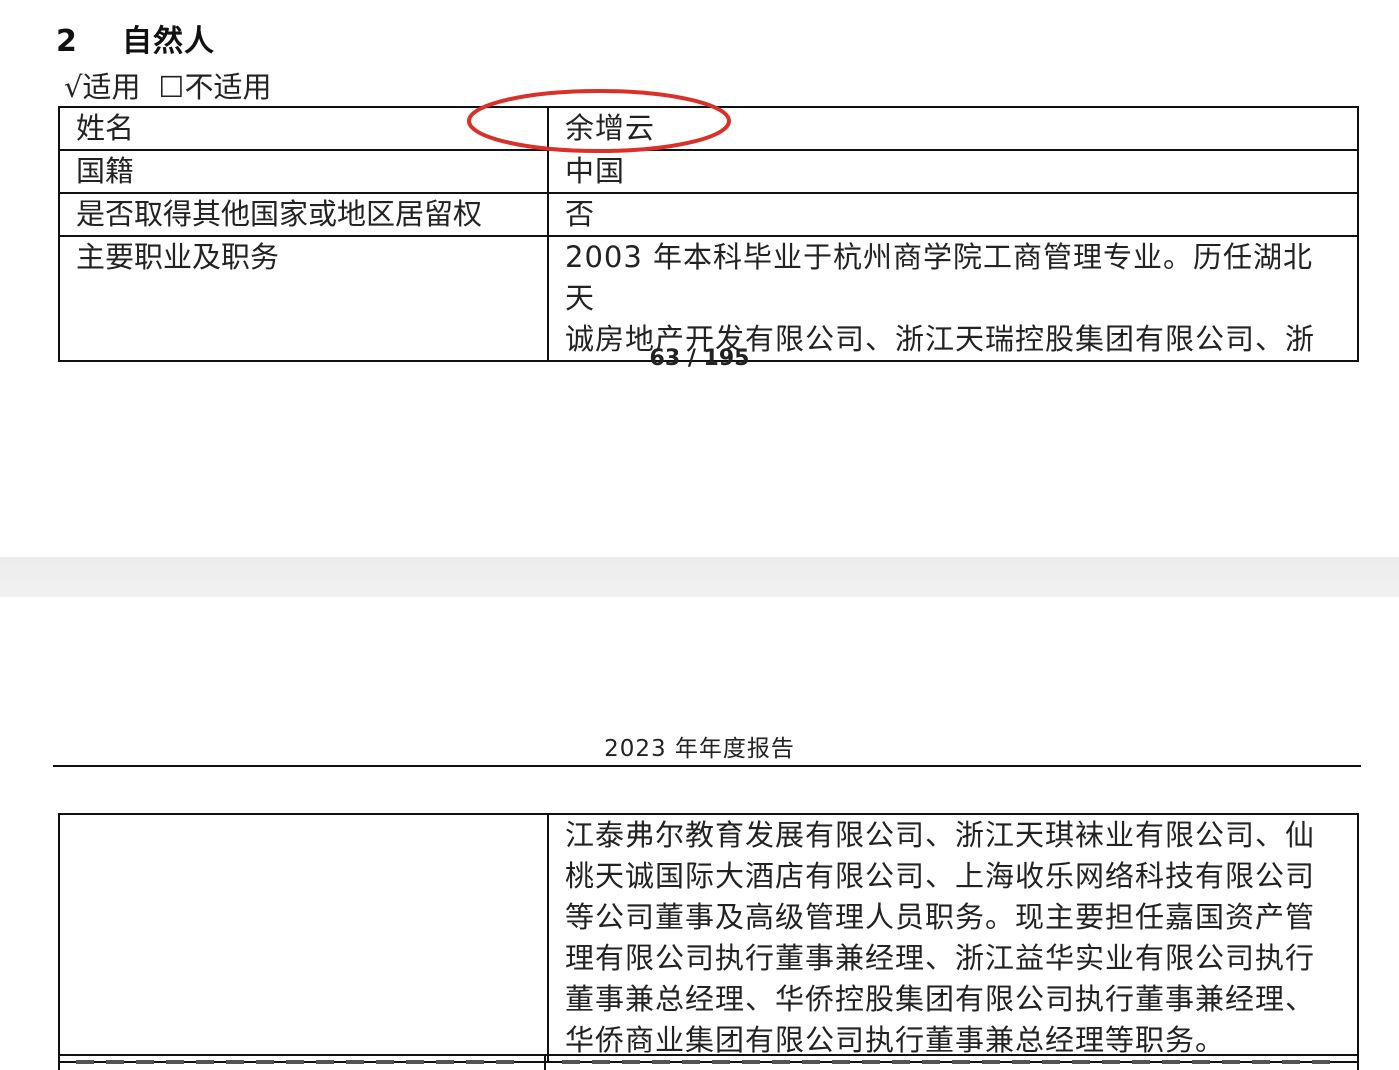  I want to click on label-cell-residency: 是否取得其他国家或地区居留权, so click(303, 214).